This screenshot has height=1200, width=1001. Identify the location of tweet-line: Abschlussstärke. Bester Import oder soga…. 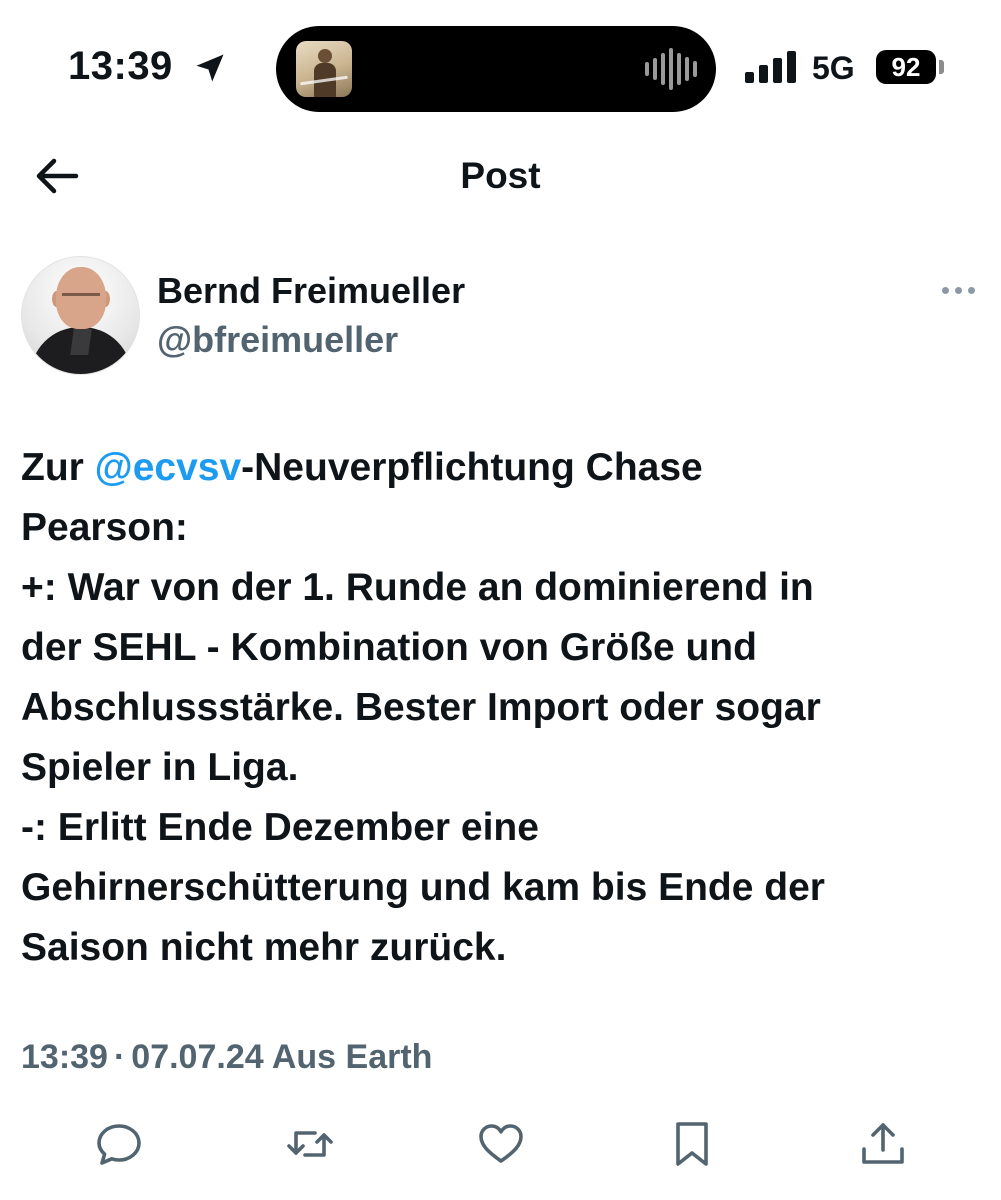
(421, 707).